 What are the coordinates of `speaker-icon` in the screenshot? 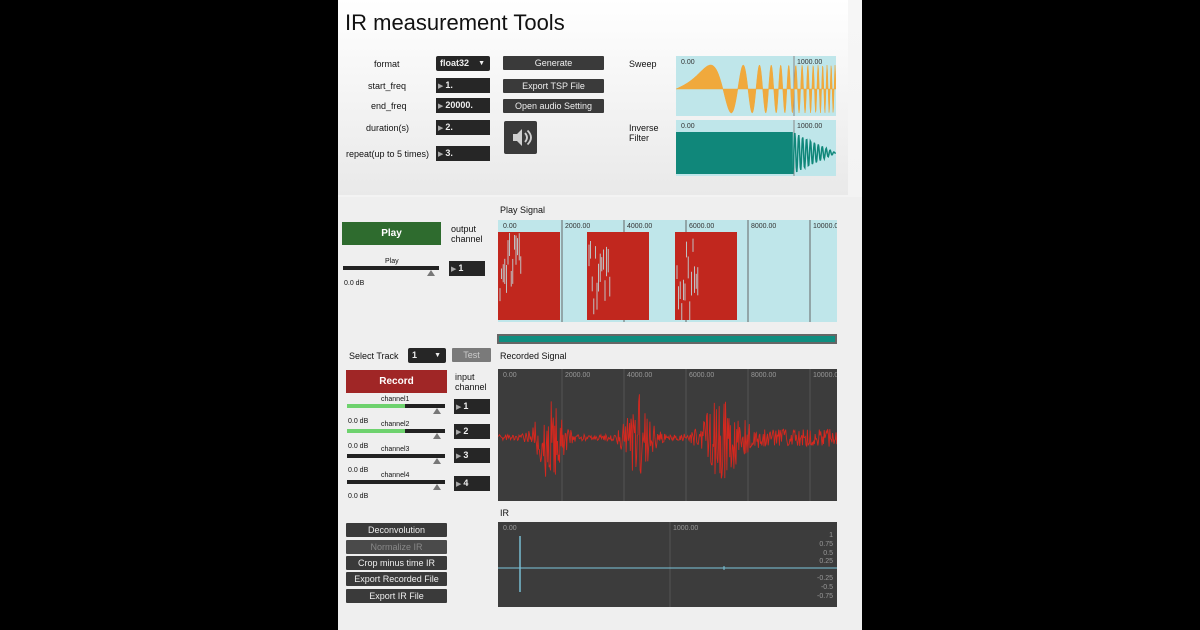 It's located at (520, 137).